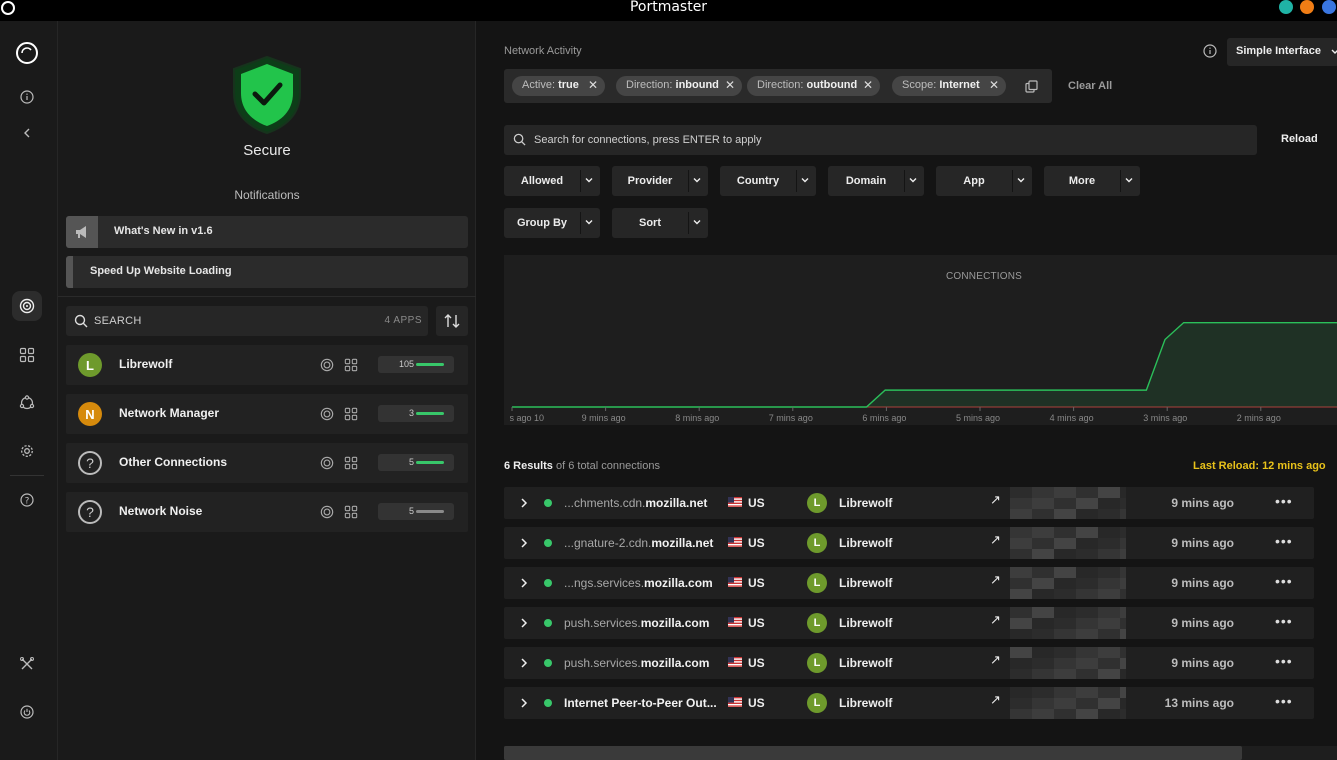  Describe the element at coordinates (81, 321) in the screenshot. I see `search-icon` at that location.